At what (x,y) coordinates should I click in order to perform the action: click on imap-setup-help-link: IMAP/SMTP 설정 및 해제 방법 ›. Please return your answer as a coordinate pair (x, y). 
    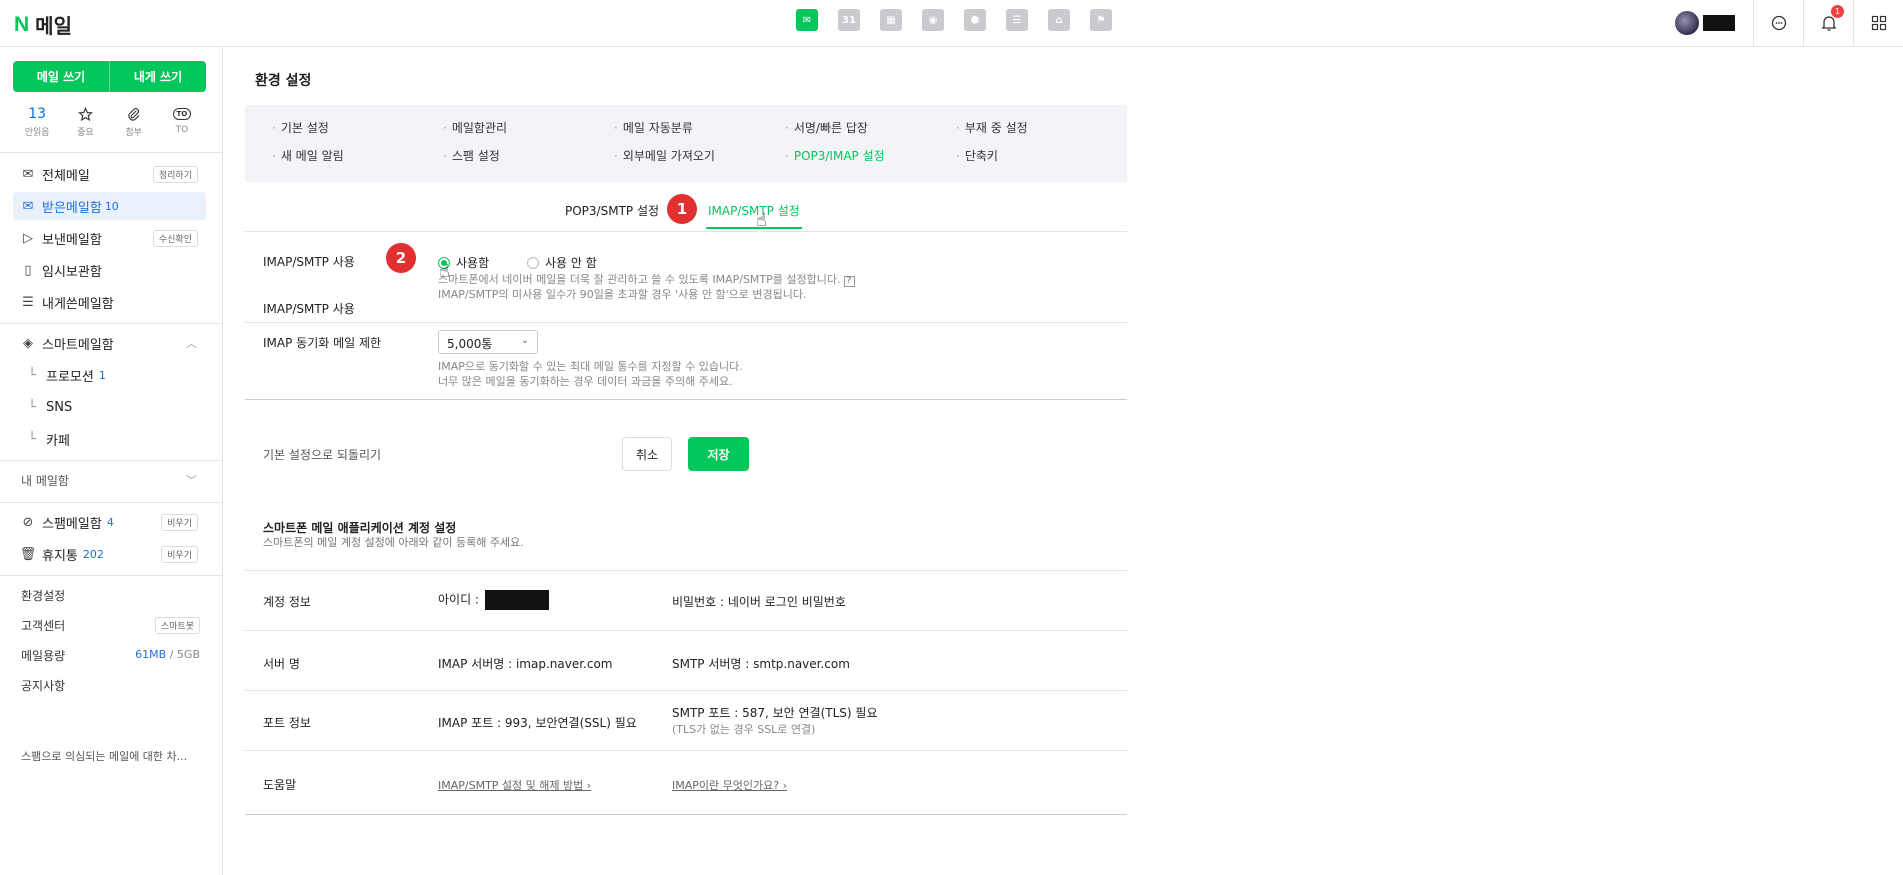
    Looking at the image, I should click on (514, 785).